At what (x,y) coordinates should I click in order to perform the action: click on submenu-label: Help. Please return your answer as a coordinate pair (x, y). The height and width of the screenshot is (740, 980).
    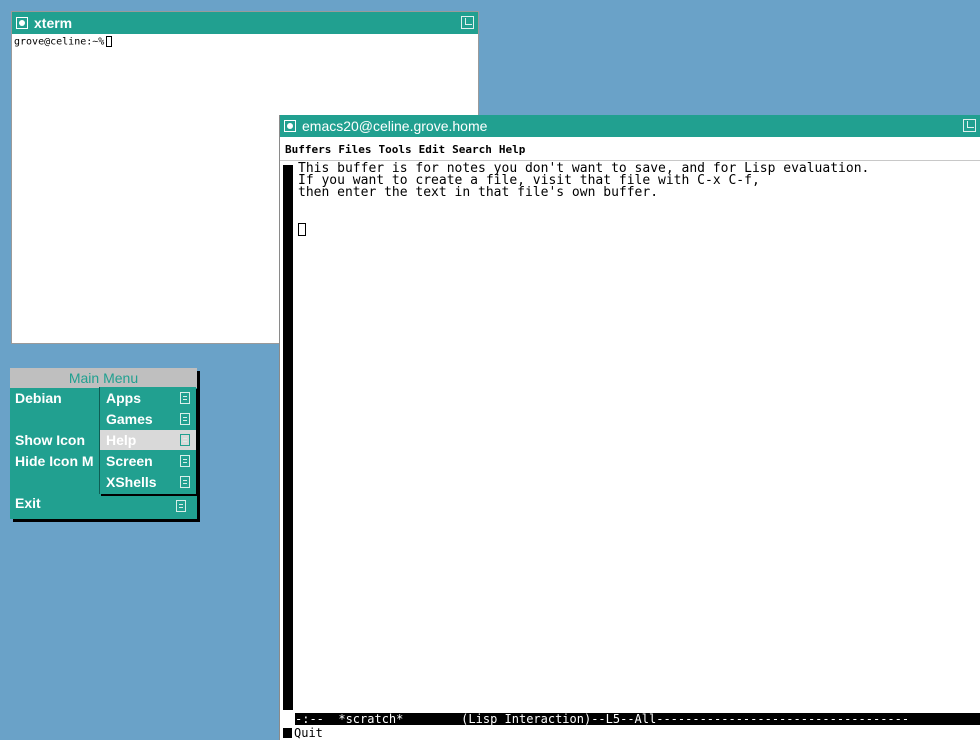
    Looking at the image, I should click on (121, 440).